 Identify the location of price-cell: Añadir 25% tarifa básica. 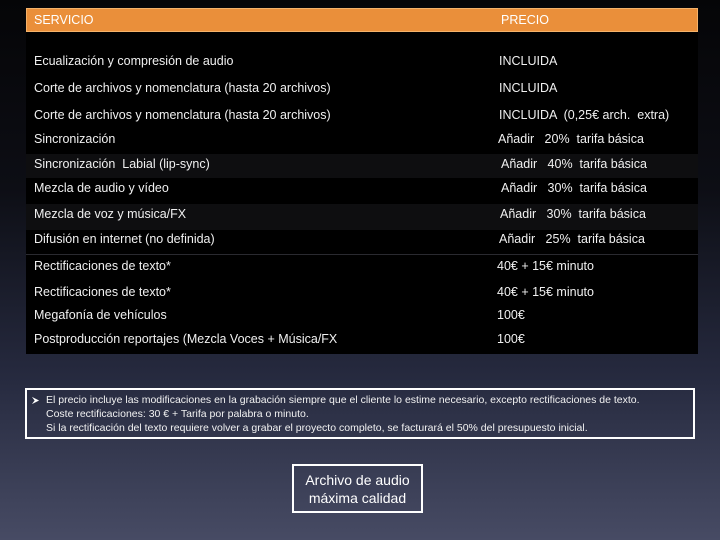
(572, 239).